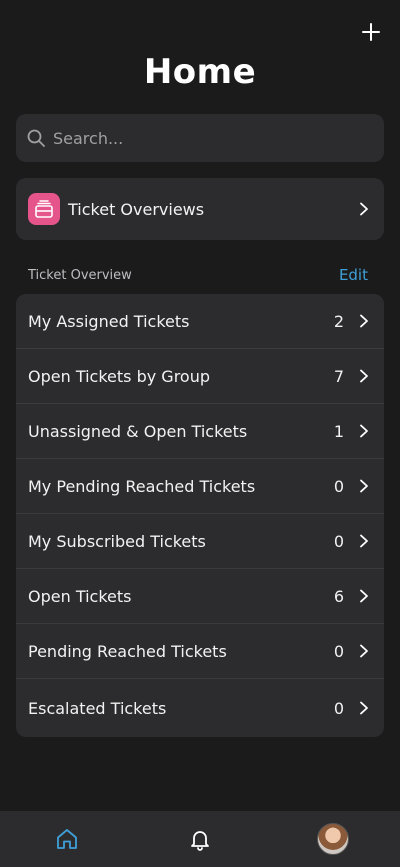 Image resolution: width=400 pixels, height=867 pixels. Describe the element at coordinates (36, 138) in the screenshot. I see `search-icon` at that location.